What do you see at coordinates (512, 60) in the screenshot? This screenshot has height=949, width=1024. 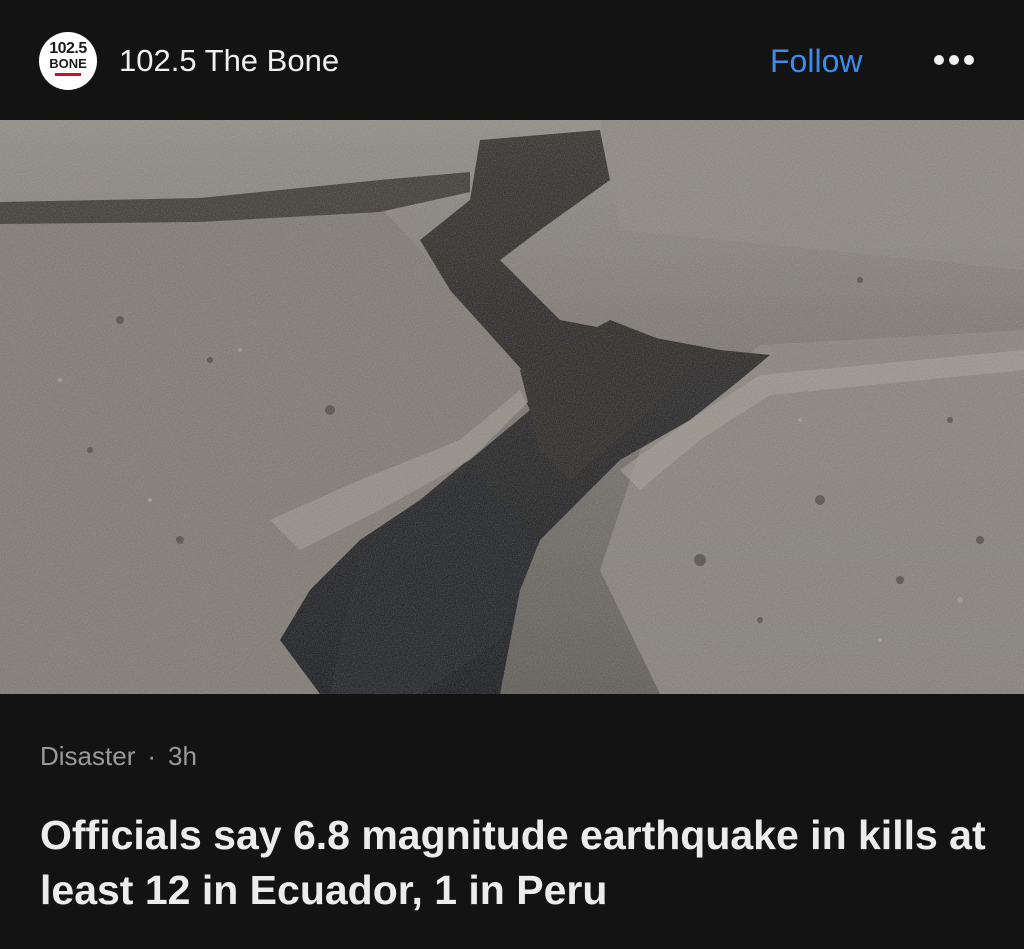 I see `article-header: 102.5 BONE 102.5 The Bone Follow` at bounding box center [512, 60].